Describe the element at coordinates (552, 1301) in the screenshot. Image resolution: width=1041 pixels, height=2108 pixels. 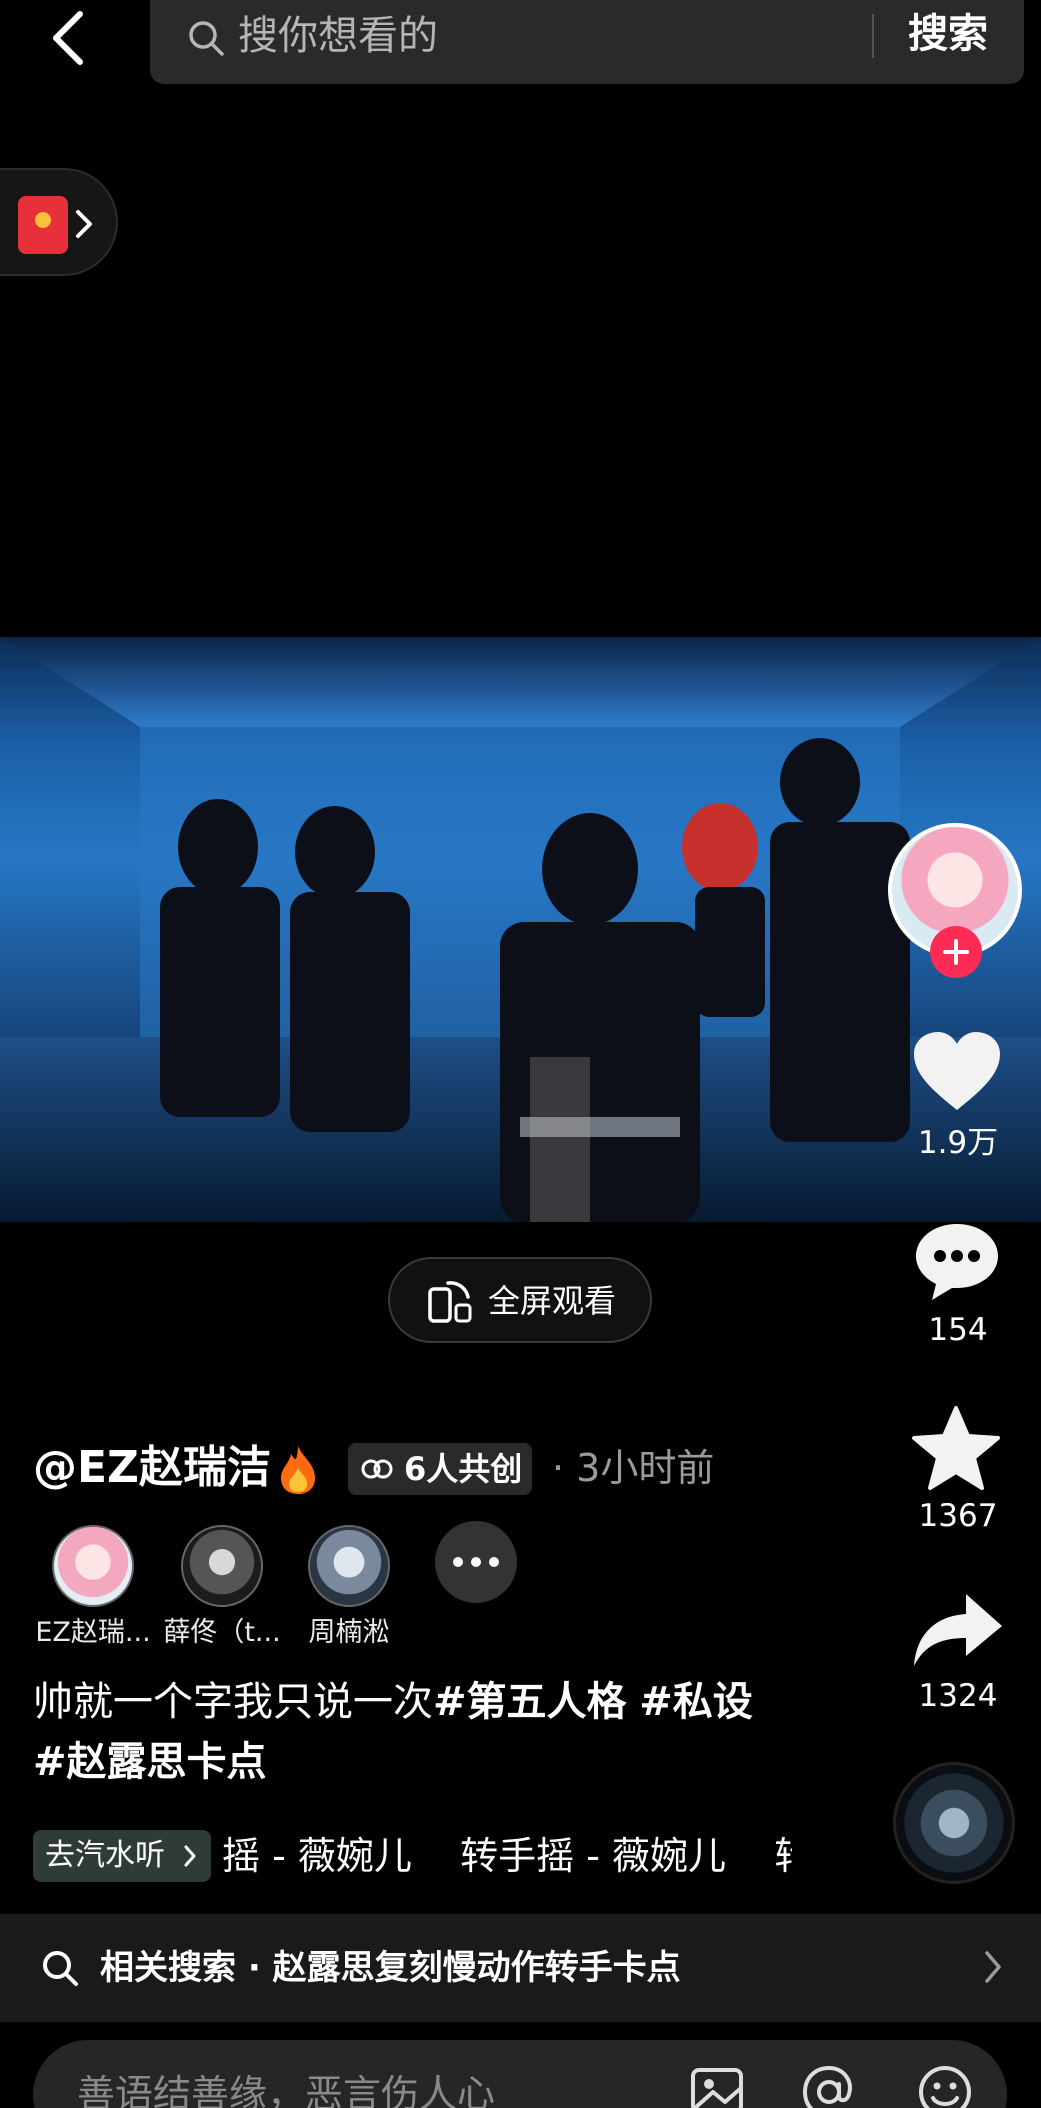
I see `fullscreen-label: 全屏观看` at that location.